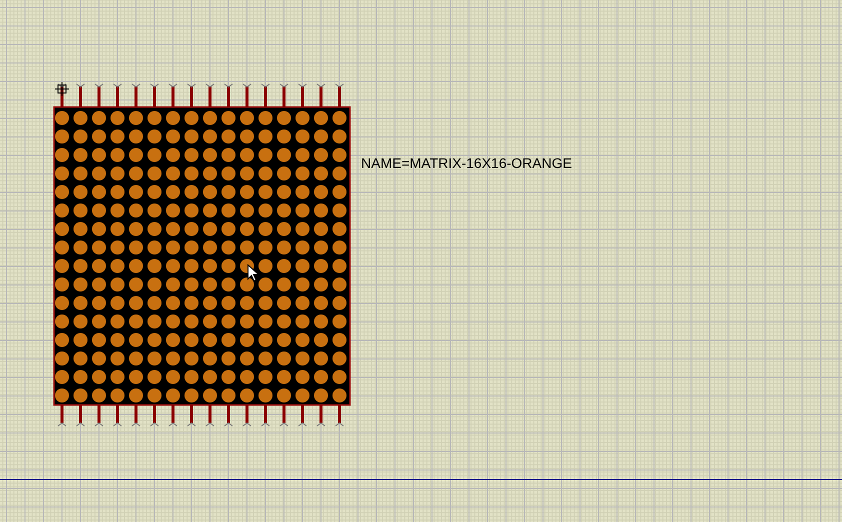 Image resolution: width=842 pixels, height=522 pixels. Describe the element at coordinates (253, 273) in the screenshot. I see `pointer-cursor-icon` at that location.